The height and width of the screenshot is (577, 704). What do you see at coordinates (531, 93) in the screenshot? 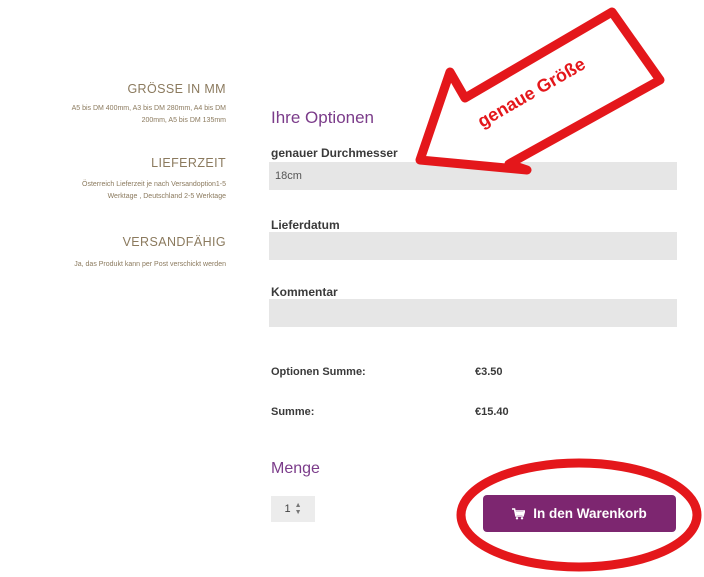
I see `annotation-text: genaue Größe` at bounding box center [531, 93].